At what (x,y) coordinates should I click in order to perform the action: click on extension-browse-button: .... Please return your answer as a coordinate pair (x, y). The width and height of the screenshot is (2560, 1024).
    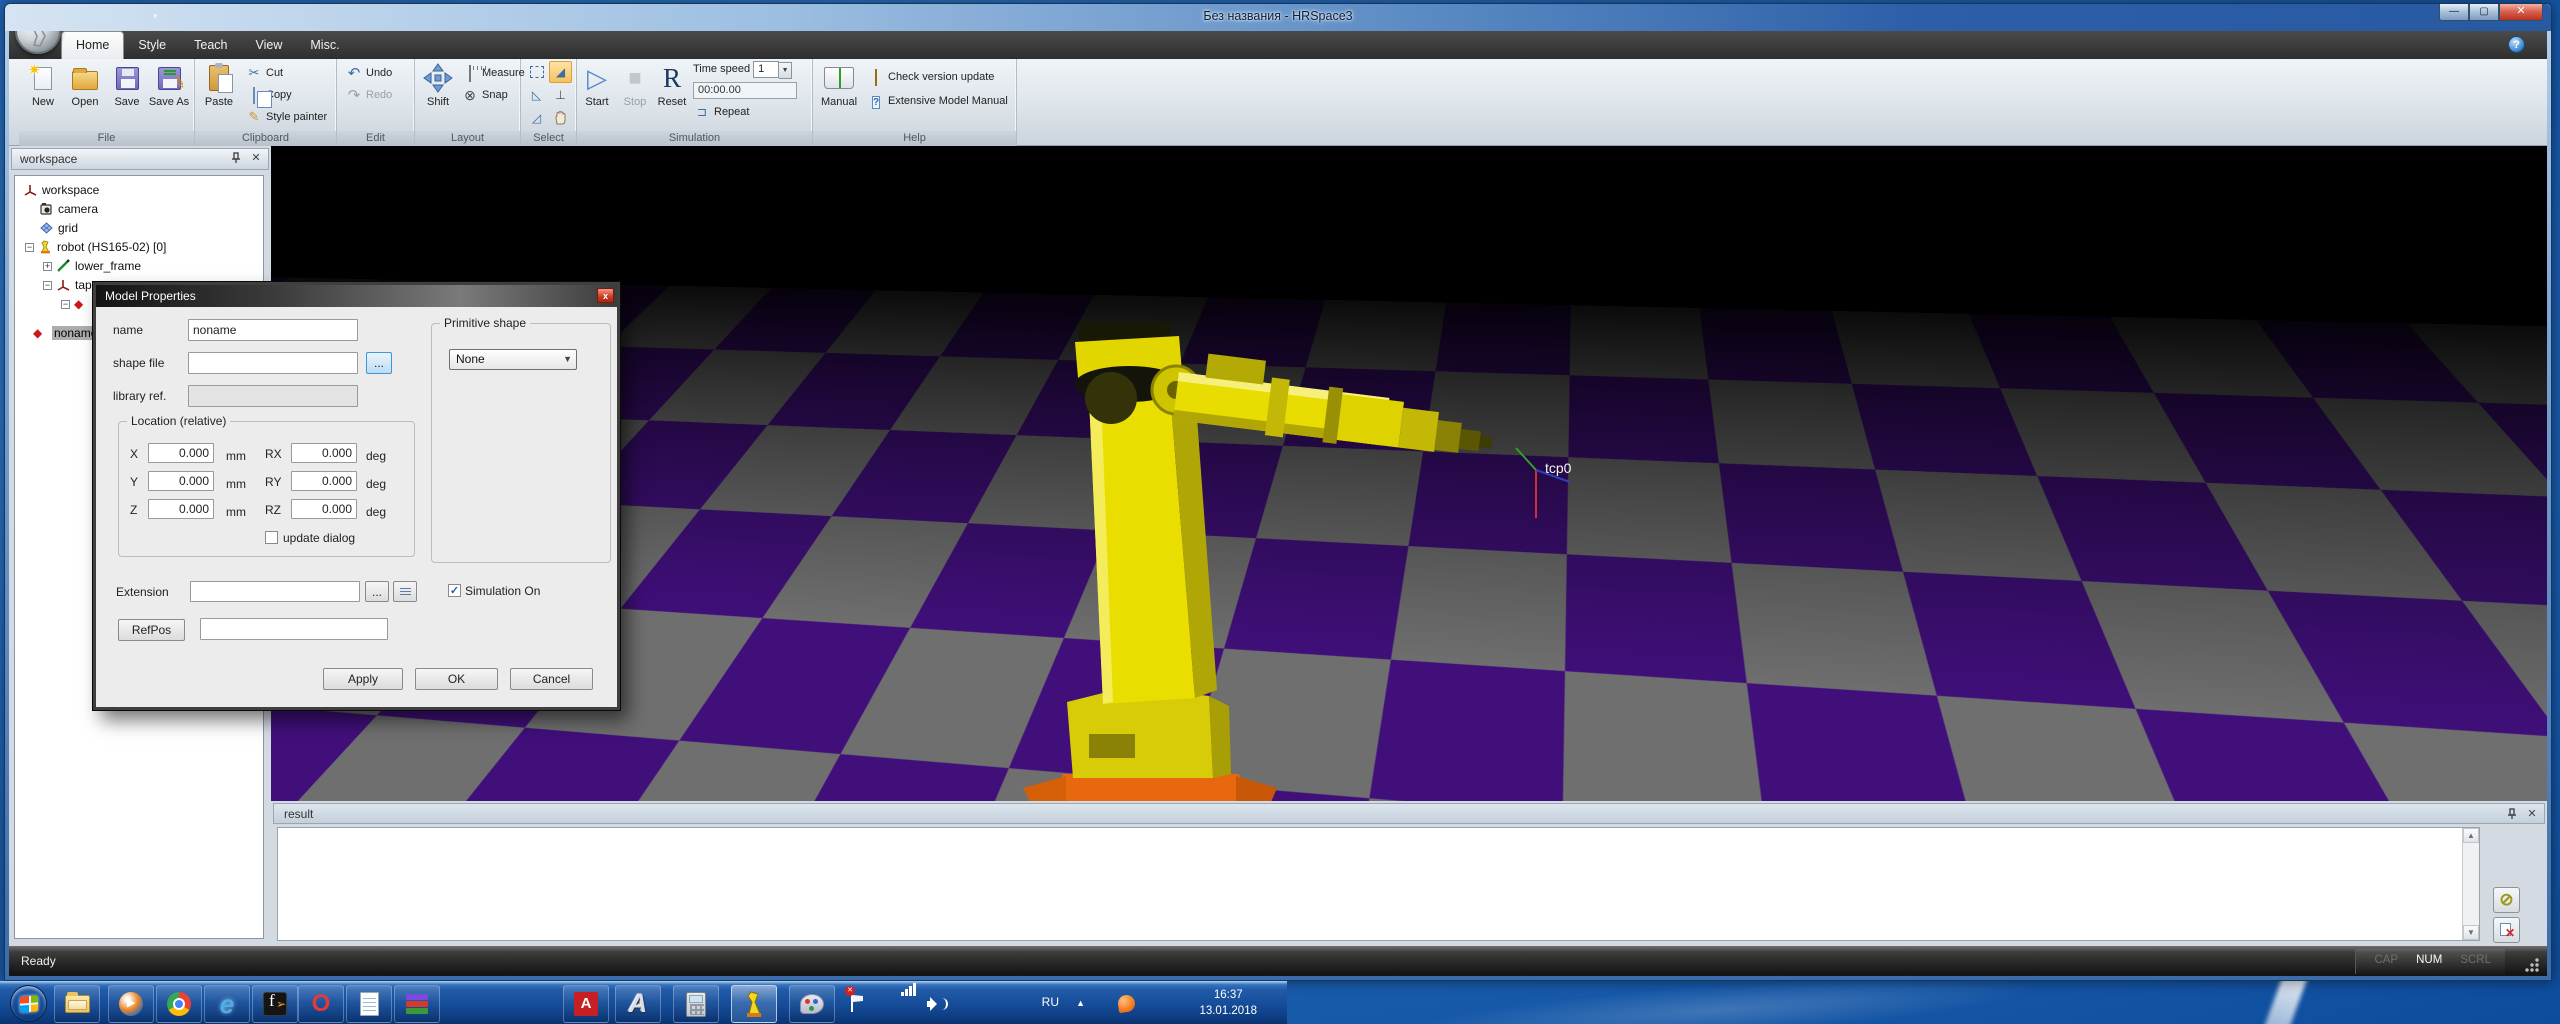
    Looking at the image, I should click on (377, 591).